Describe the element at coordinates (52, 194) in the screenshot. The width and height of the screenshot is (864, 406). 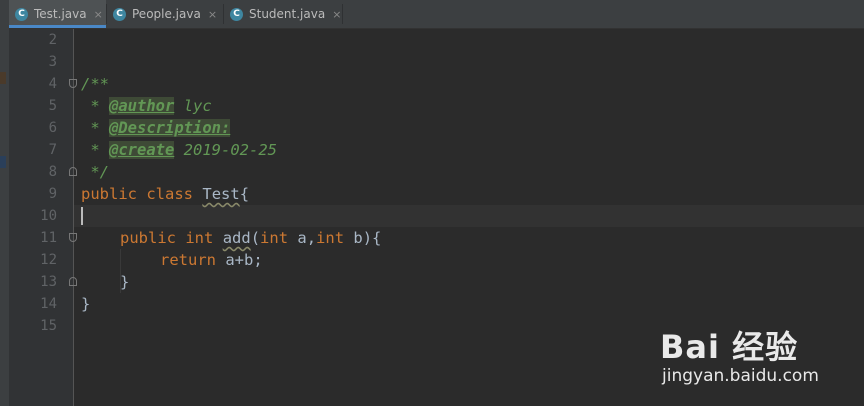
I see `line-number: 9` at that location.